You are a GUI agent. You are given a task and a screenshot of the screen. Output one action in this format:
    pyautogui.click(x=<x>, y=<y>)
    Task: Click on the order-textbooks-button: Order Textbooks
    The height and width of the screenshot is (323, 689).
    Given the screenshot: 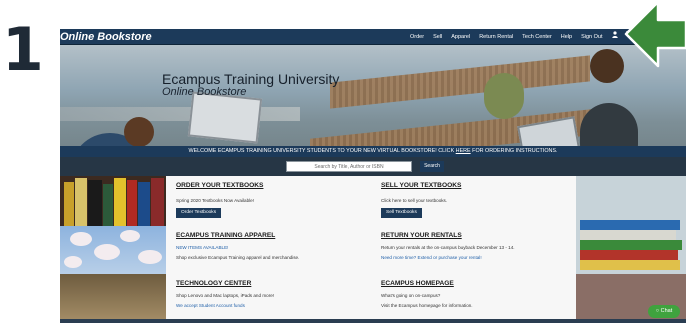 What is the action you would take?
    pyautogui.click(x=199, y=213)
    